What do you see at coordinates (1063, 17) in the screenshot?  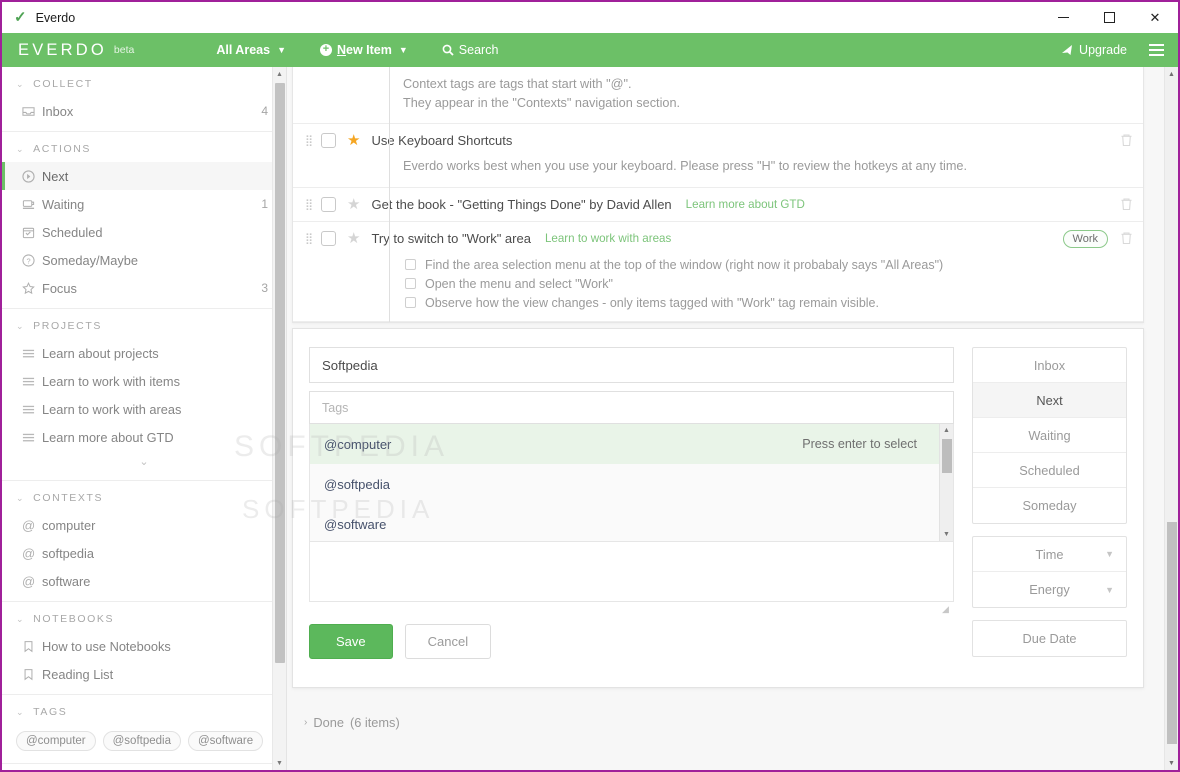 I see `minimize-button` at bounding box center [1063, 17].